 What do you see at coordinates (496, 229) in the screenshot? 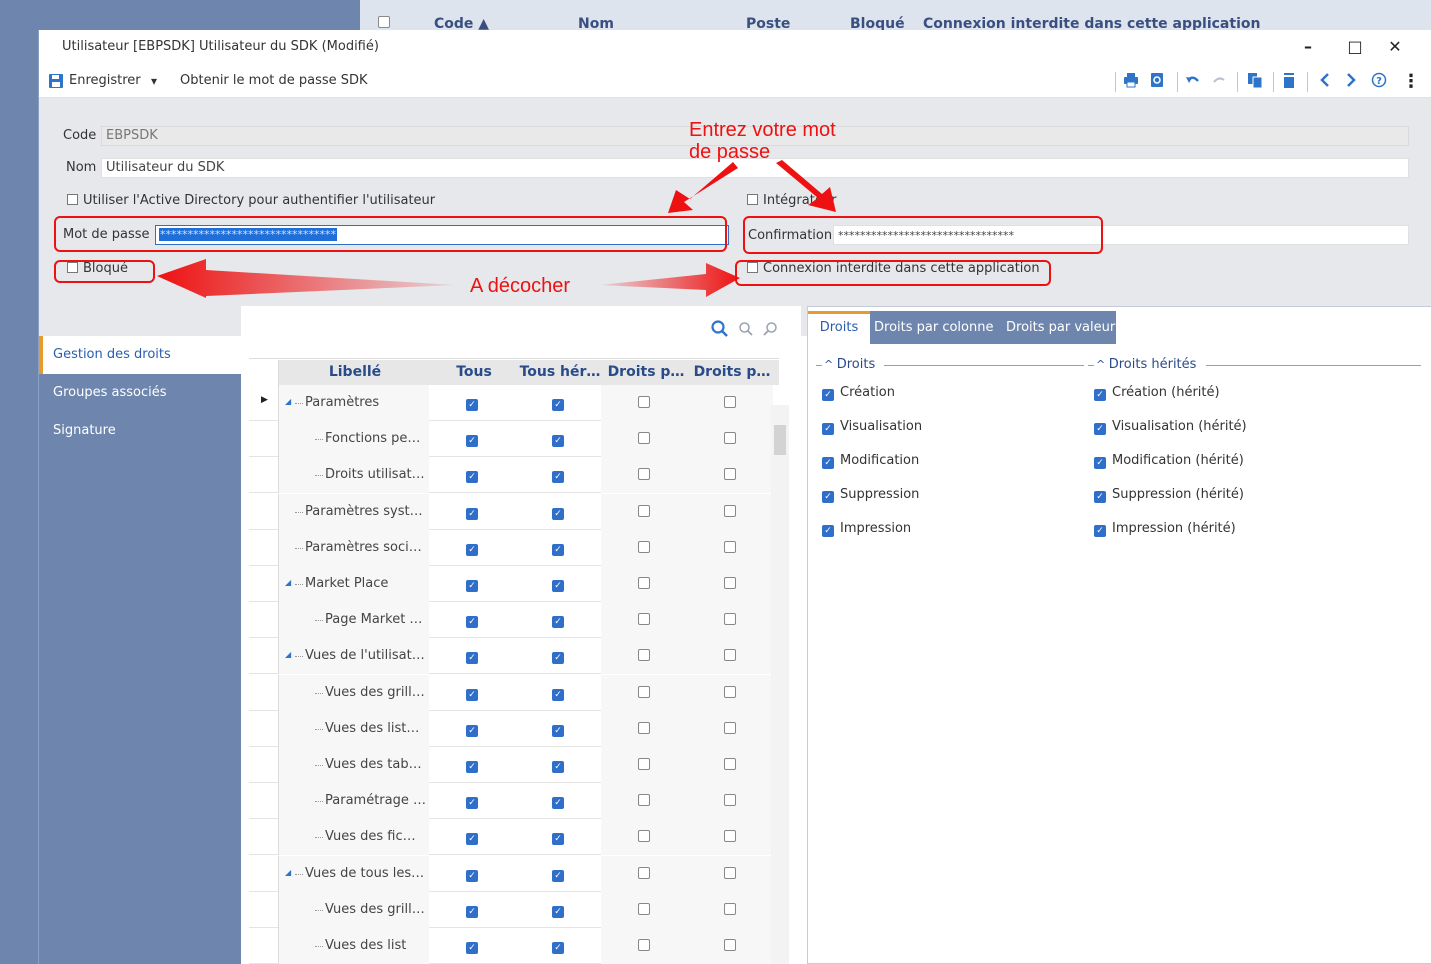
I see `annotation-arrows` at bounding box center [496, 229].